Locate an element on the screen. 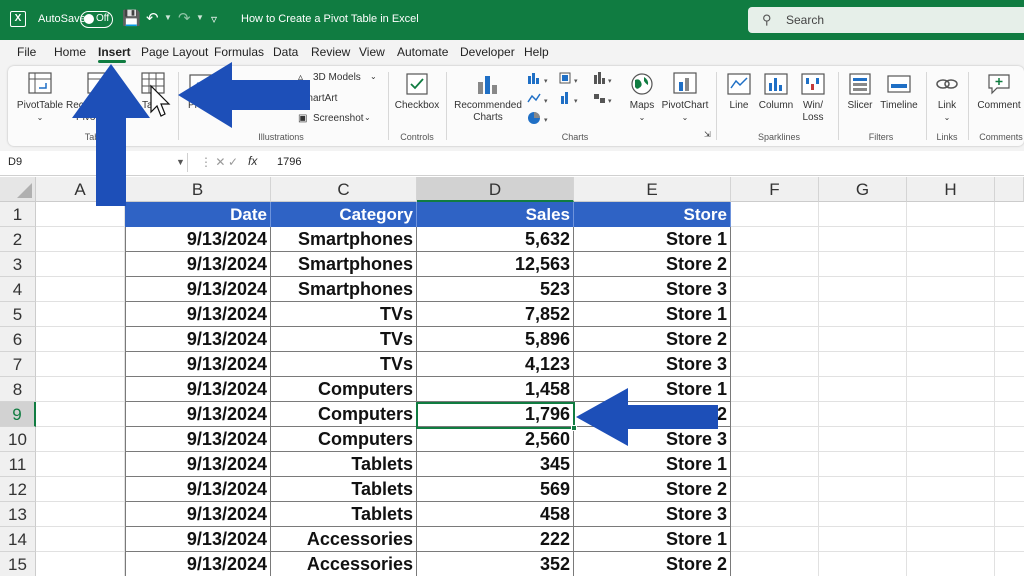 The image size is (1024, 576). tab-formulas: Formulas is located at coordinates (239, 52).